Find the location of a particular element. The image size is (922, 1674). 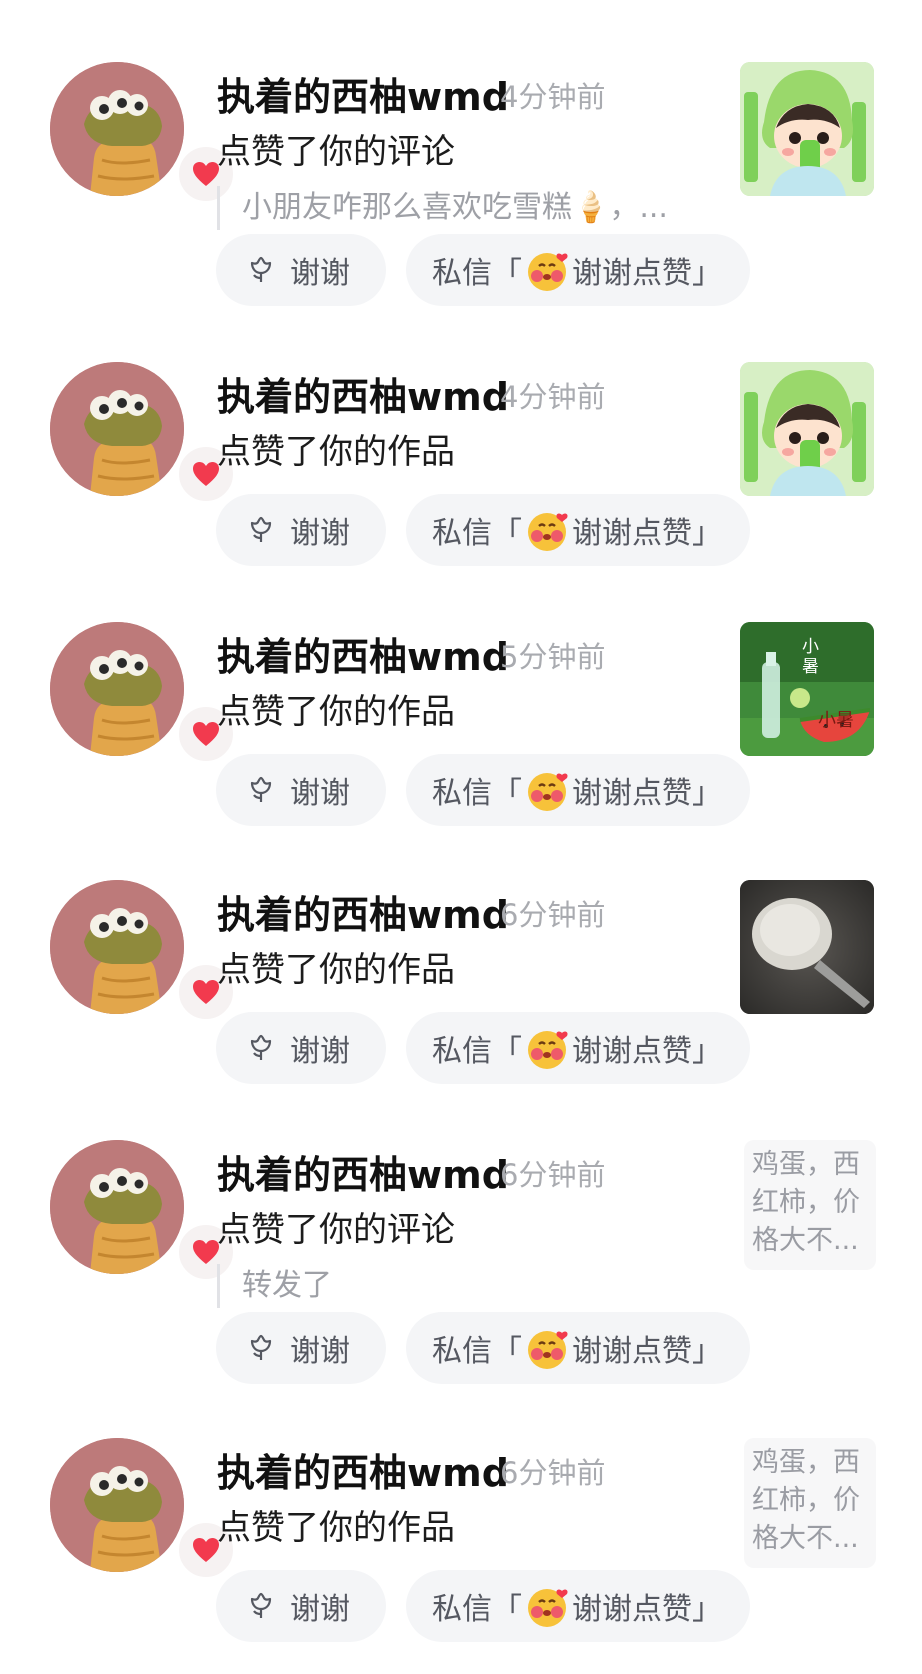

post-thumbnail: 小 暑 小暑 is located at coordinates (807, 689).